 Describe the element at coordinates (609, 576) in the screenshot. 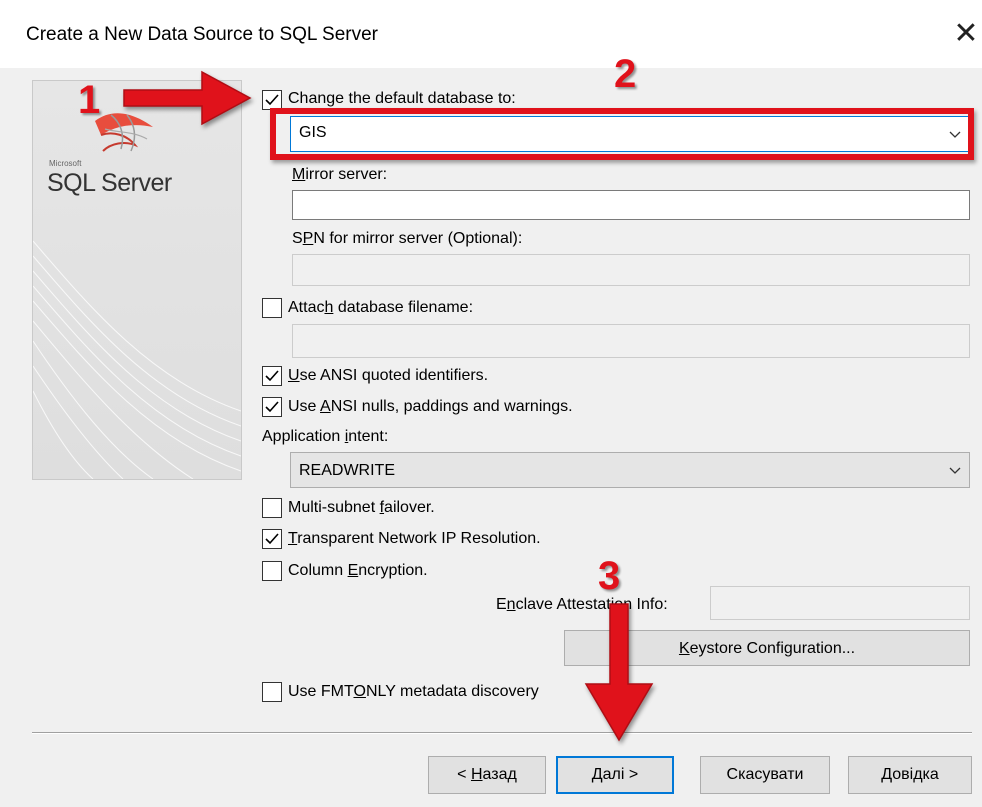

I see `annotation-step-3: 3` at that location.